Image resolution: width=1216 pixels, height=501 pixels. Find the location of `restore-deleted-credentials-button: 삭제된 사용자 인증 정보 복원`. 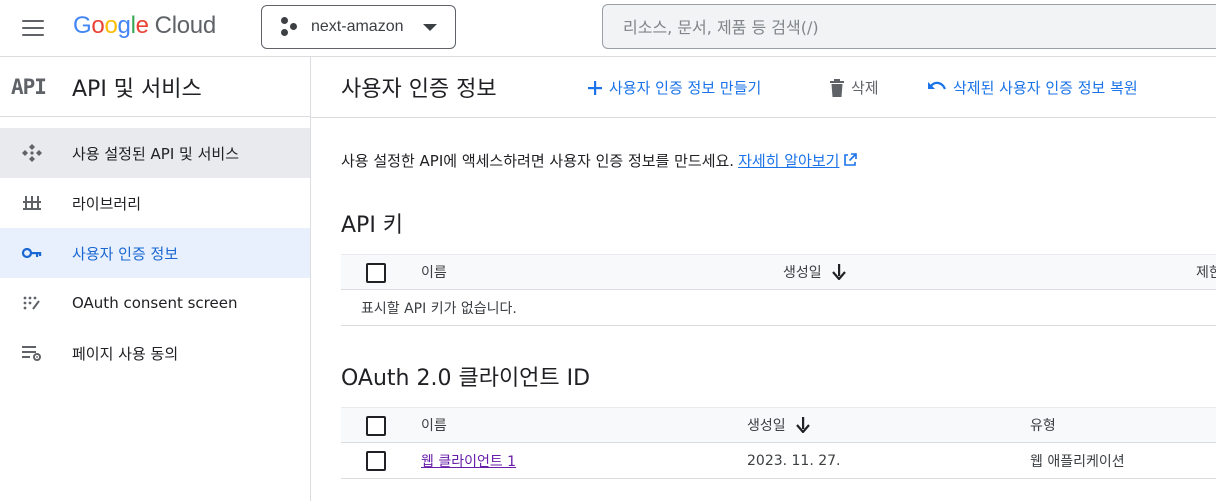

restore-deleted-credentials-button: 삭제된 사용자 인증 정보 복원 is located at coordinates (1032, 87).